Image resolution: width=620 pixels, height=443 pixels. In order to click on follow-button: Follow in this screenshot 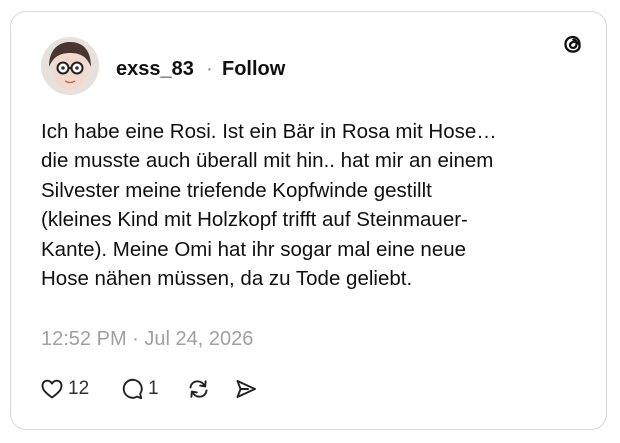, I will do `click(253, 69)`.